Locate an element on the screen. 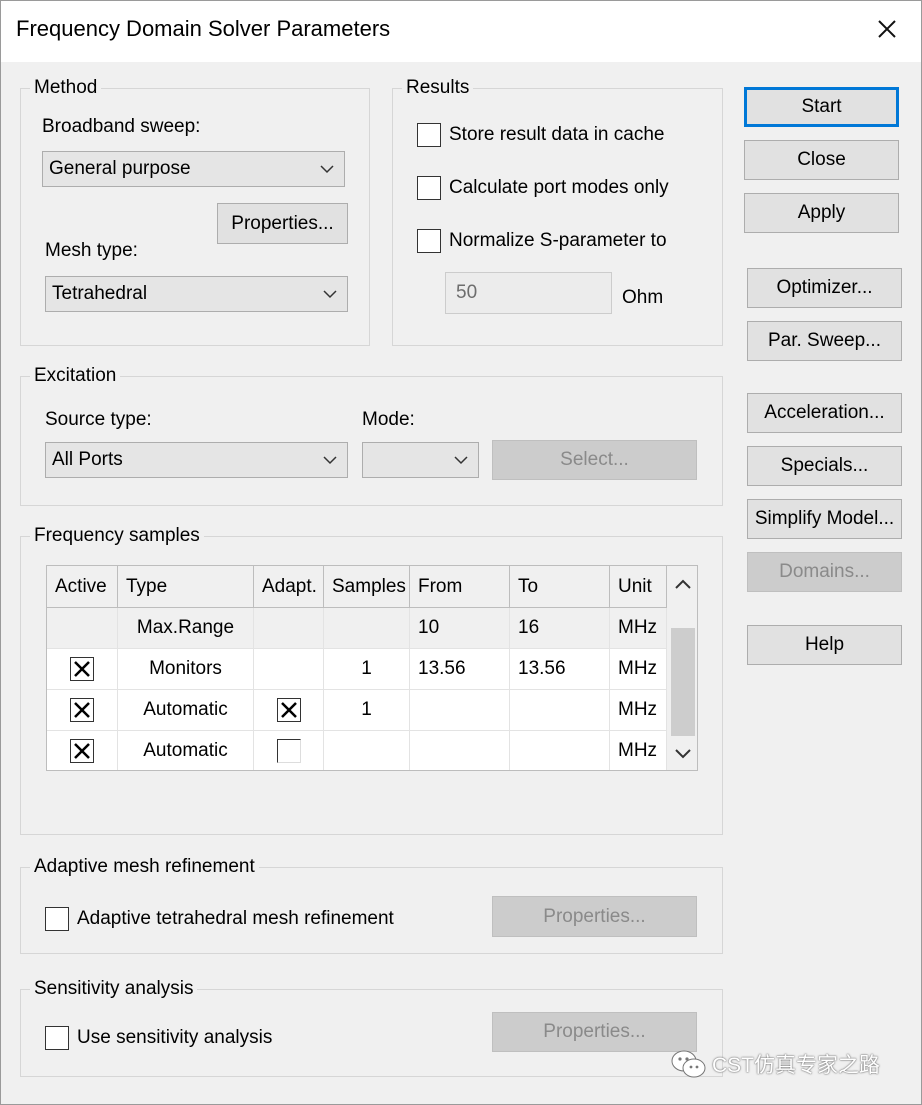 This screenshot has width=922, height=1105. scroll-up-icon is located at coordinates (683, 584).